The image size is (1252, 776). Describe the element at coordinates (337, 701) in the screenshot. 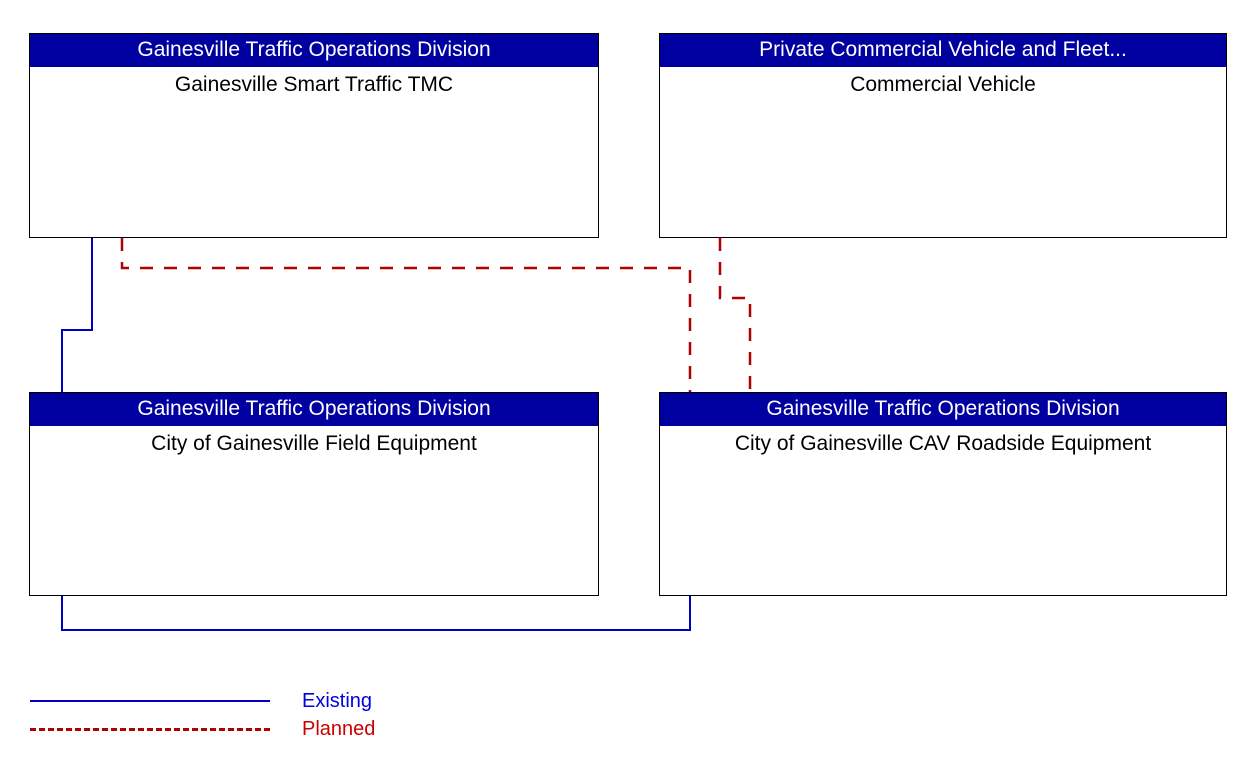

I see `legend-label-existing: Existing` at that location.